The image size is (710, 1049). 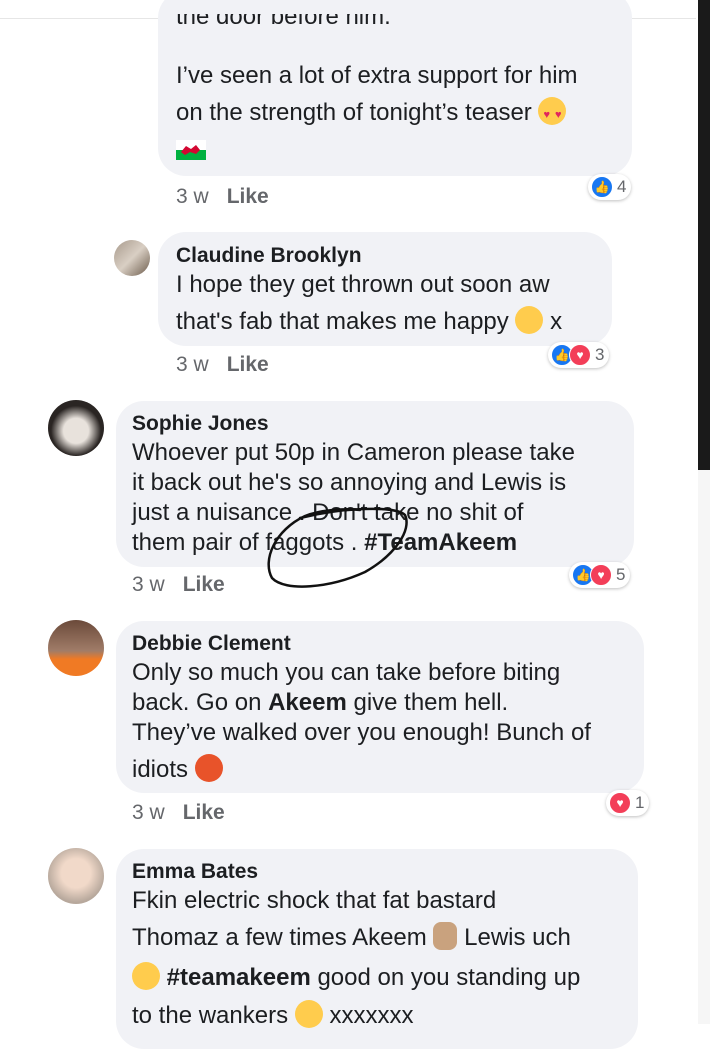 I want to click on thumbs-up-icon: 👍, so click(x=602, y=187).